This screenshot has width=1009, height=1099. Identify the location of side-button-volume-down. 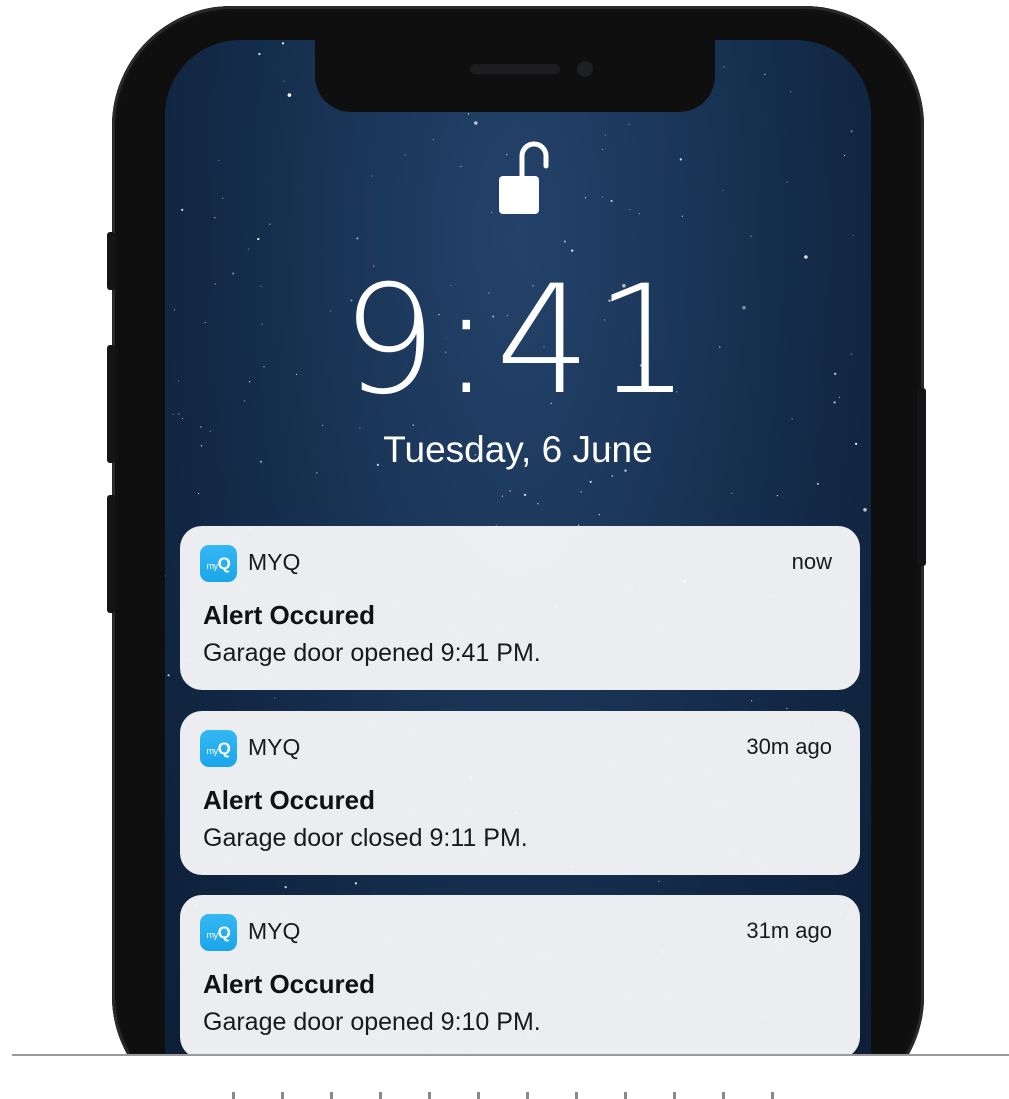
(111, 554).